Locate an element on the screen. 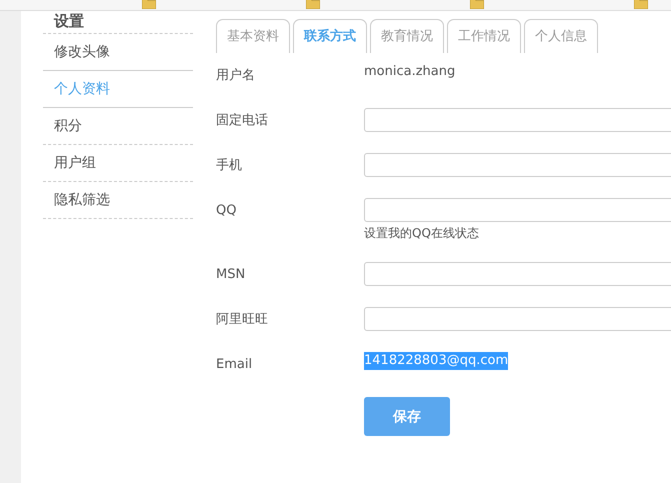  tab: 个人信息 is located at coordinates (561, 36).